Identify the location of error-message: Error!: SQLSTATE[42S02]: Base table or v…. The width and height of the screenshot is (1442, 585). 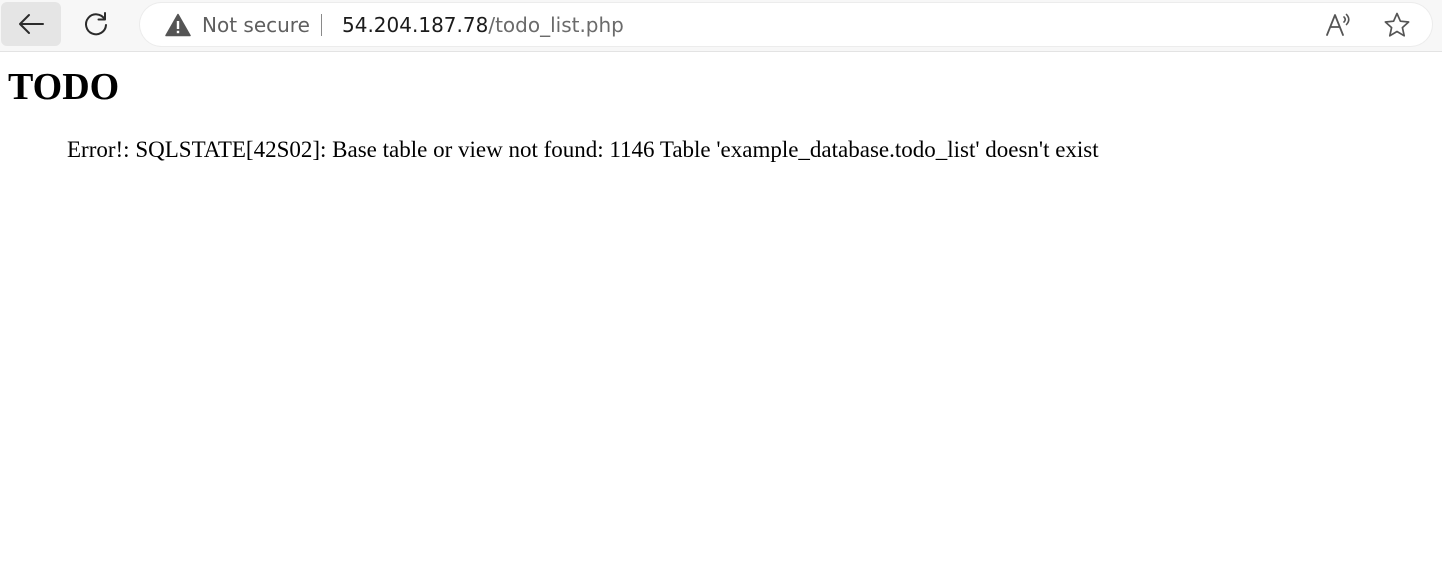
(583, 149).